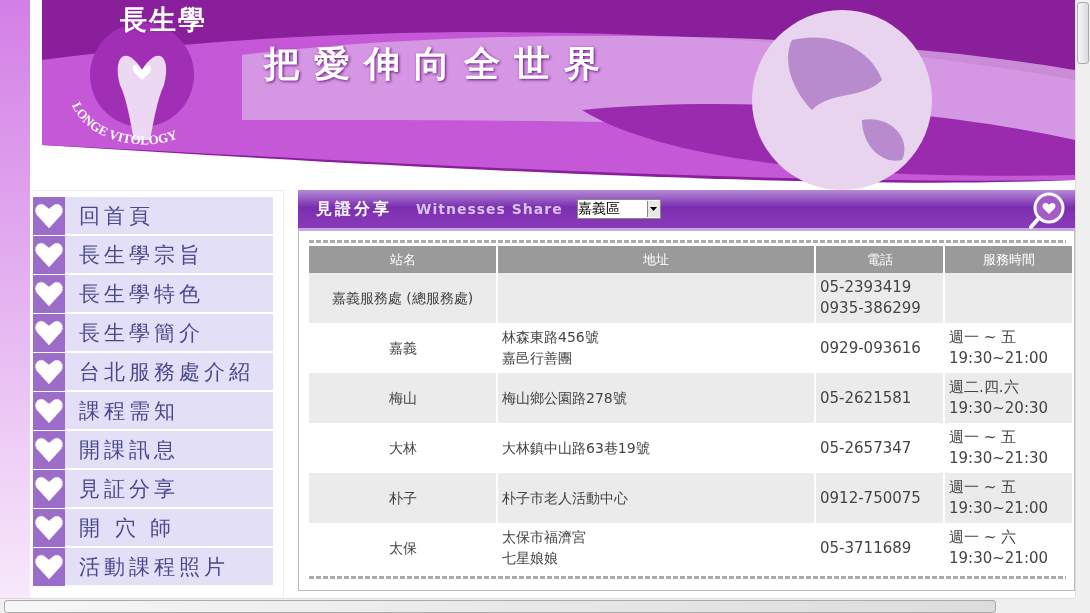 This screenshot has width=1090, height=613. I want to click on region-select: 嘉義區, so click(618, 209).